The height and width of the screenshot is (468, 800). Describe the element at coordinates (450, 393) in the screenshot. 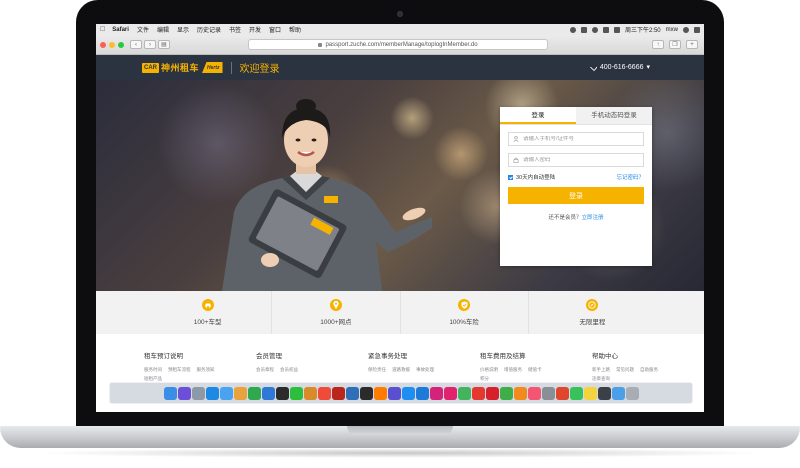

I see `dock-indesign-icon` at that location.